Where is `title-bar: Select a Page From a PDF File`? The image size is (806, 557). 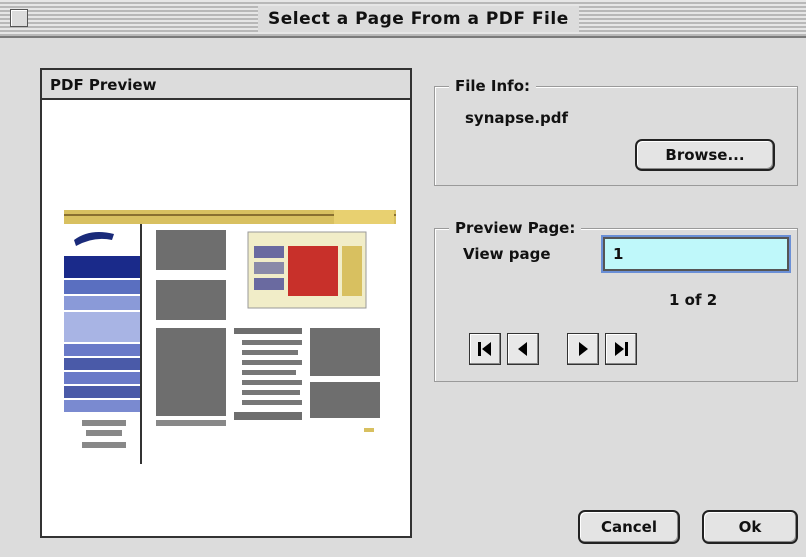
title-bar: Select a Page From a PDF File is located at coordinates (403, 19).